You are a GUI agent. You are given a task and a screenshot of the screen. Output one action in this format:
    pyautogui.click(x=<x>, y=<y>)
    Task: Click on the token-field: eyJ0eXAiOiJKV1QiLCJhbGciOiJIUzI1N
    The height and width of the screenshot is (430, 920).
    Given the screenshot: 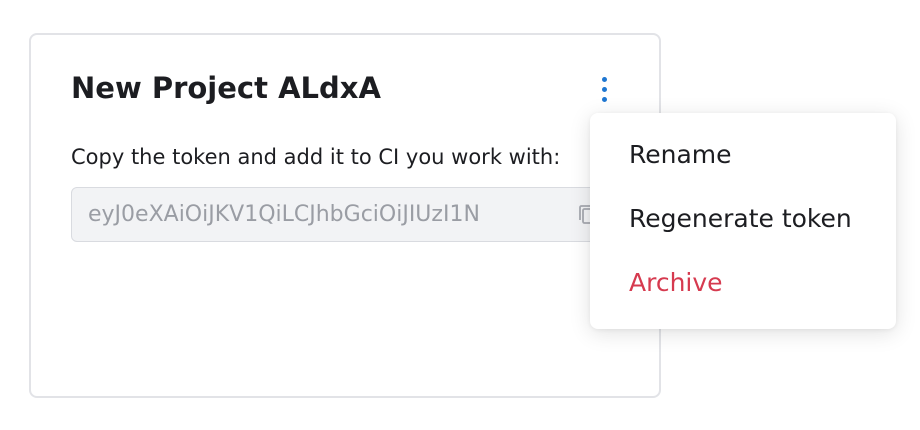 What is the action you would take?
    pyautogui.click(x=341, y=214)
    